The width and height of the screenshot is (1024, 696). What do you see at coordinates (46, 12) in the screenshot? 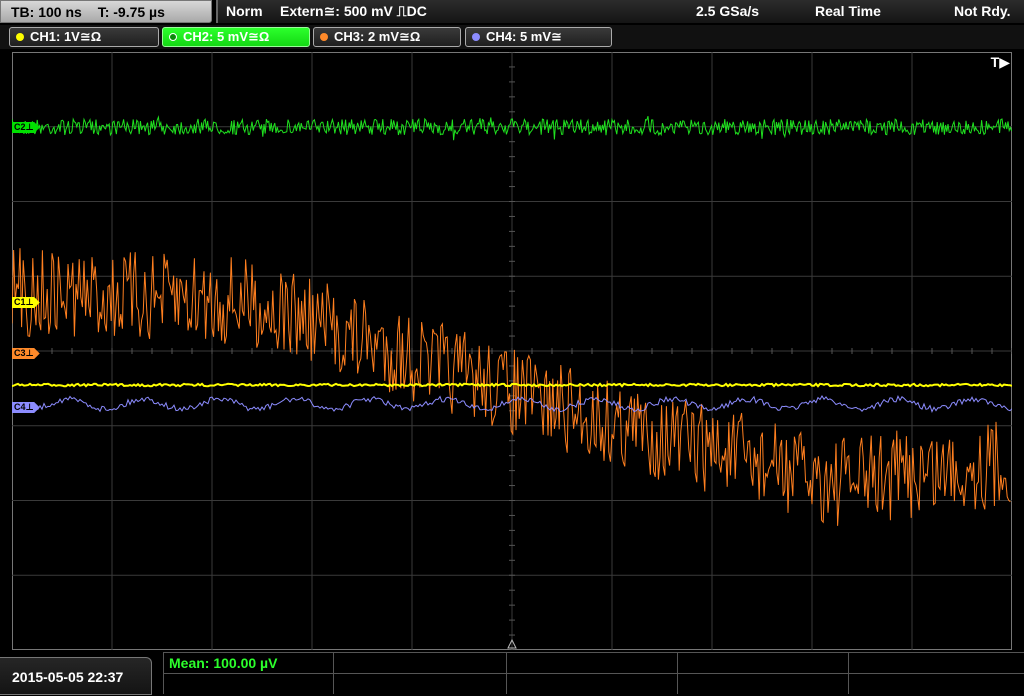
I see `timebase-value: TB: 100 ns` at bounding box center [46, 12].